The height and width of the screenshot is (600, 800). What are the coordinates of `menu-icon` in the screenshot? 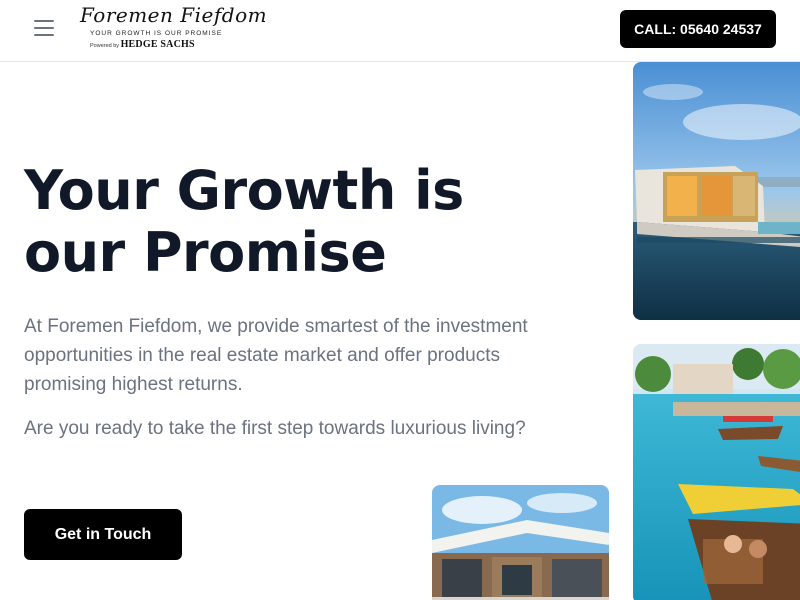 It's located at (44, 28).